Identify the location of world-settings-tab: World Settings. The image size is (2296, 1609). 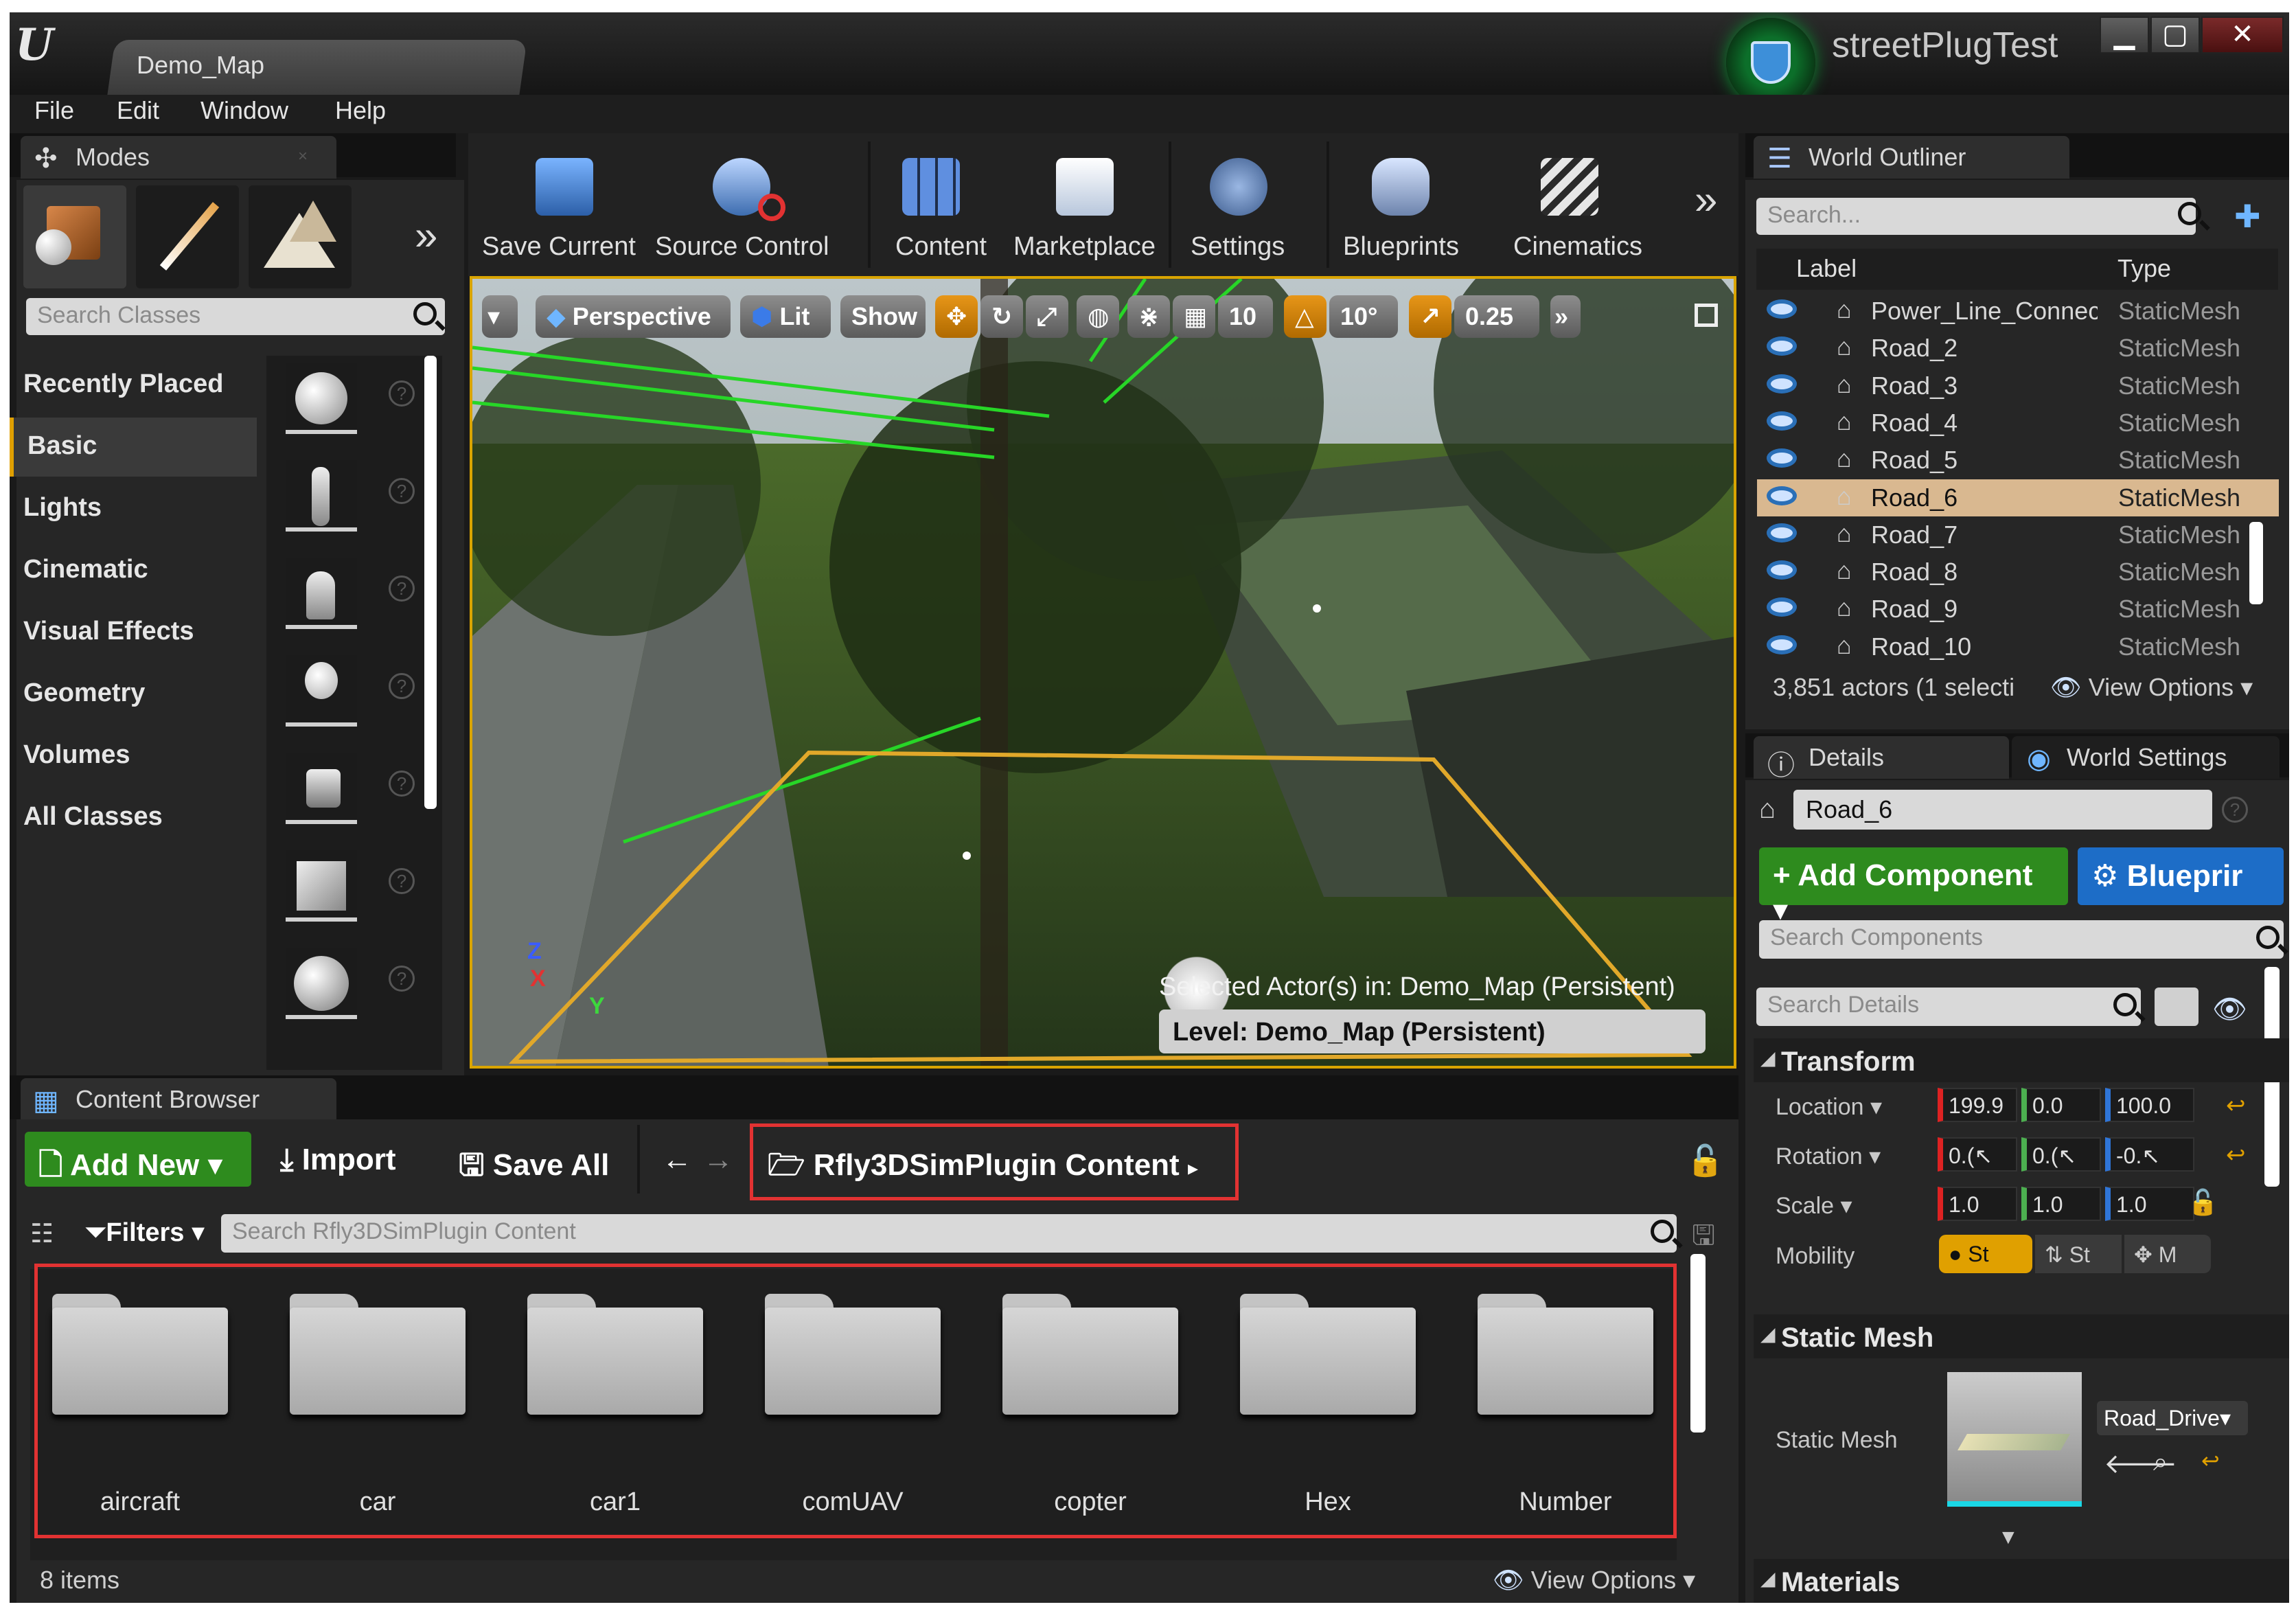
(2146, 757).